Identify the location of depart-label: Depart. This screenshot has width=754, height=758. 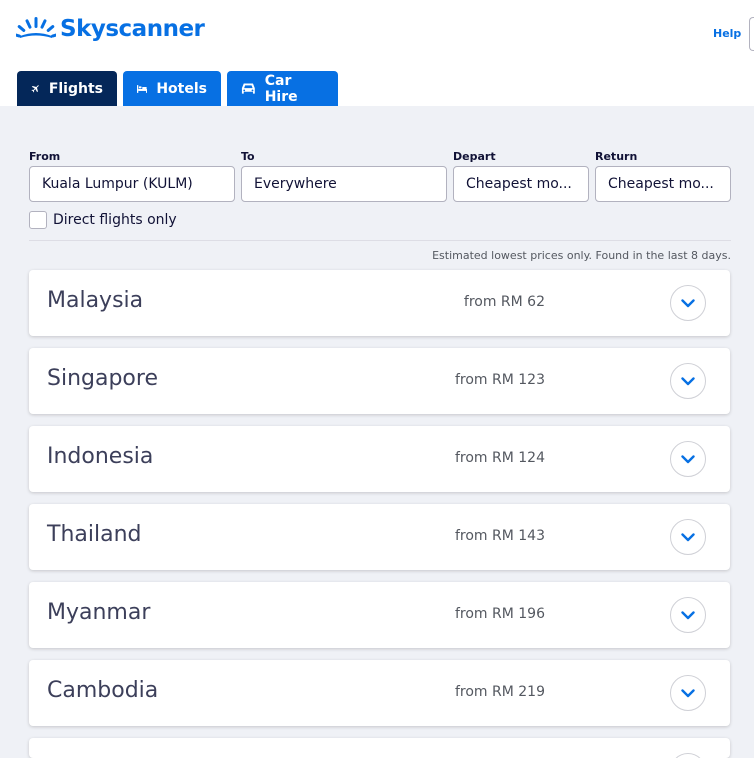
(474, 156).